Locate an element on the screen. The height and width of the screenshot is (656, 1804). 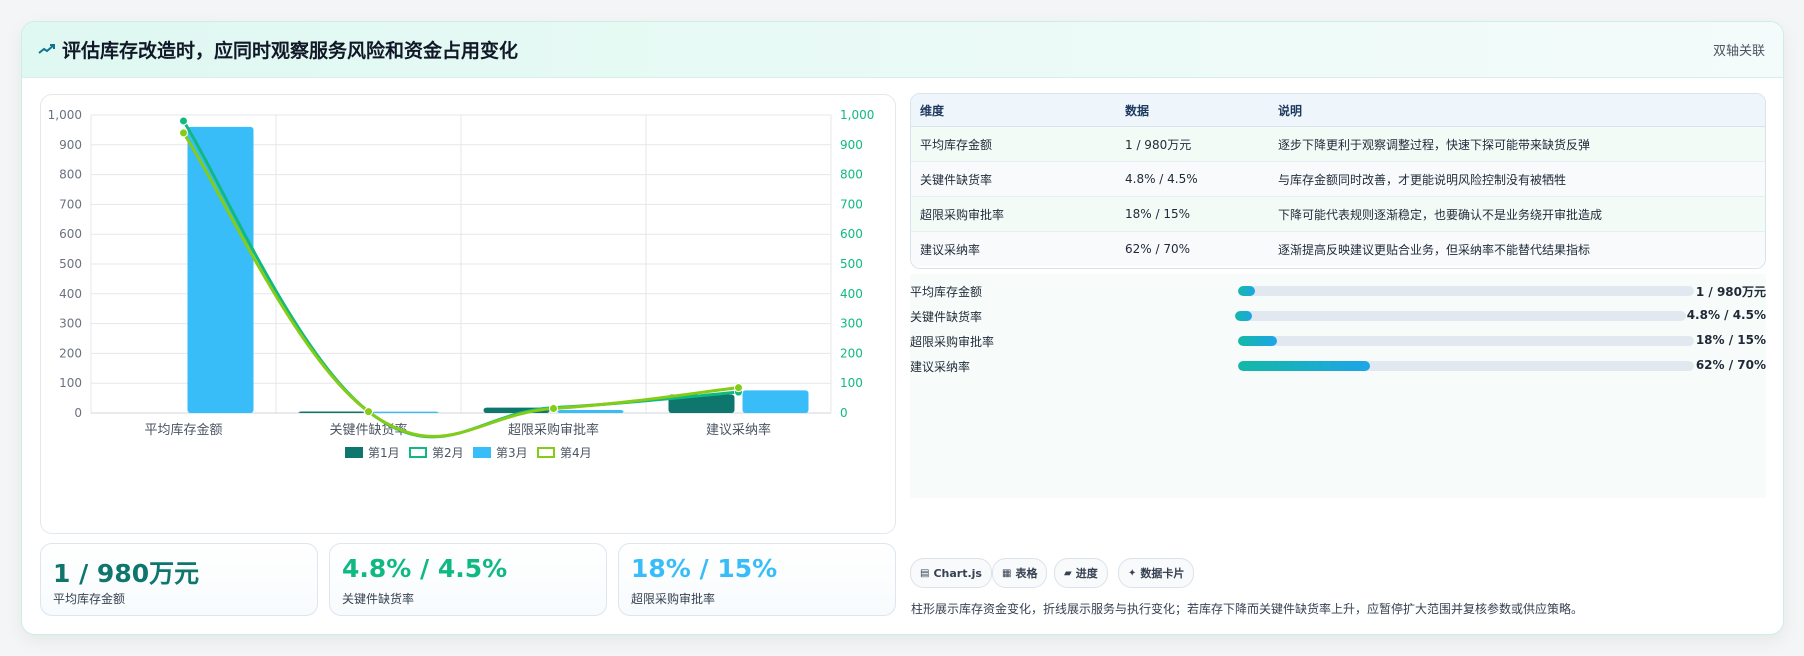
table-cell: 1 / 980万元 is located at coordinates (1192, 144).